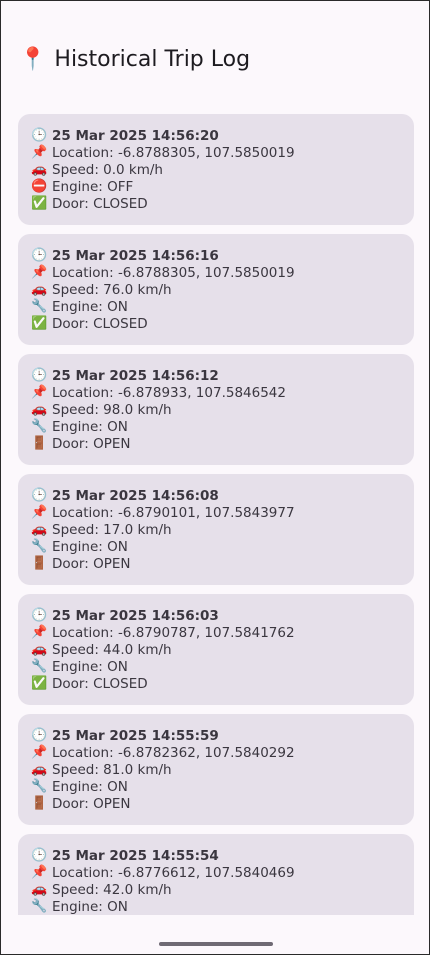 The width and height of the screenshot is (430, 955). I want to click on location-row: 📌 Location: -6.8790787, 107.5841762, so click(222, 632).